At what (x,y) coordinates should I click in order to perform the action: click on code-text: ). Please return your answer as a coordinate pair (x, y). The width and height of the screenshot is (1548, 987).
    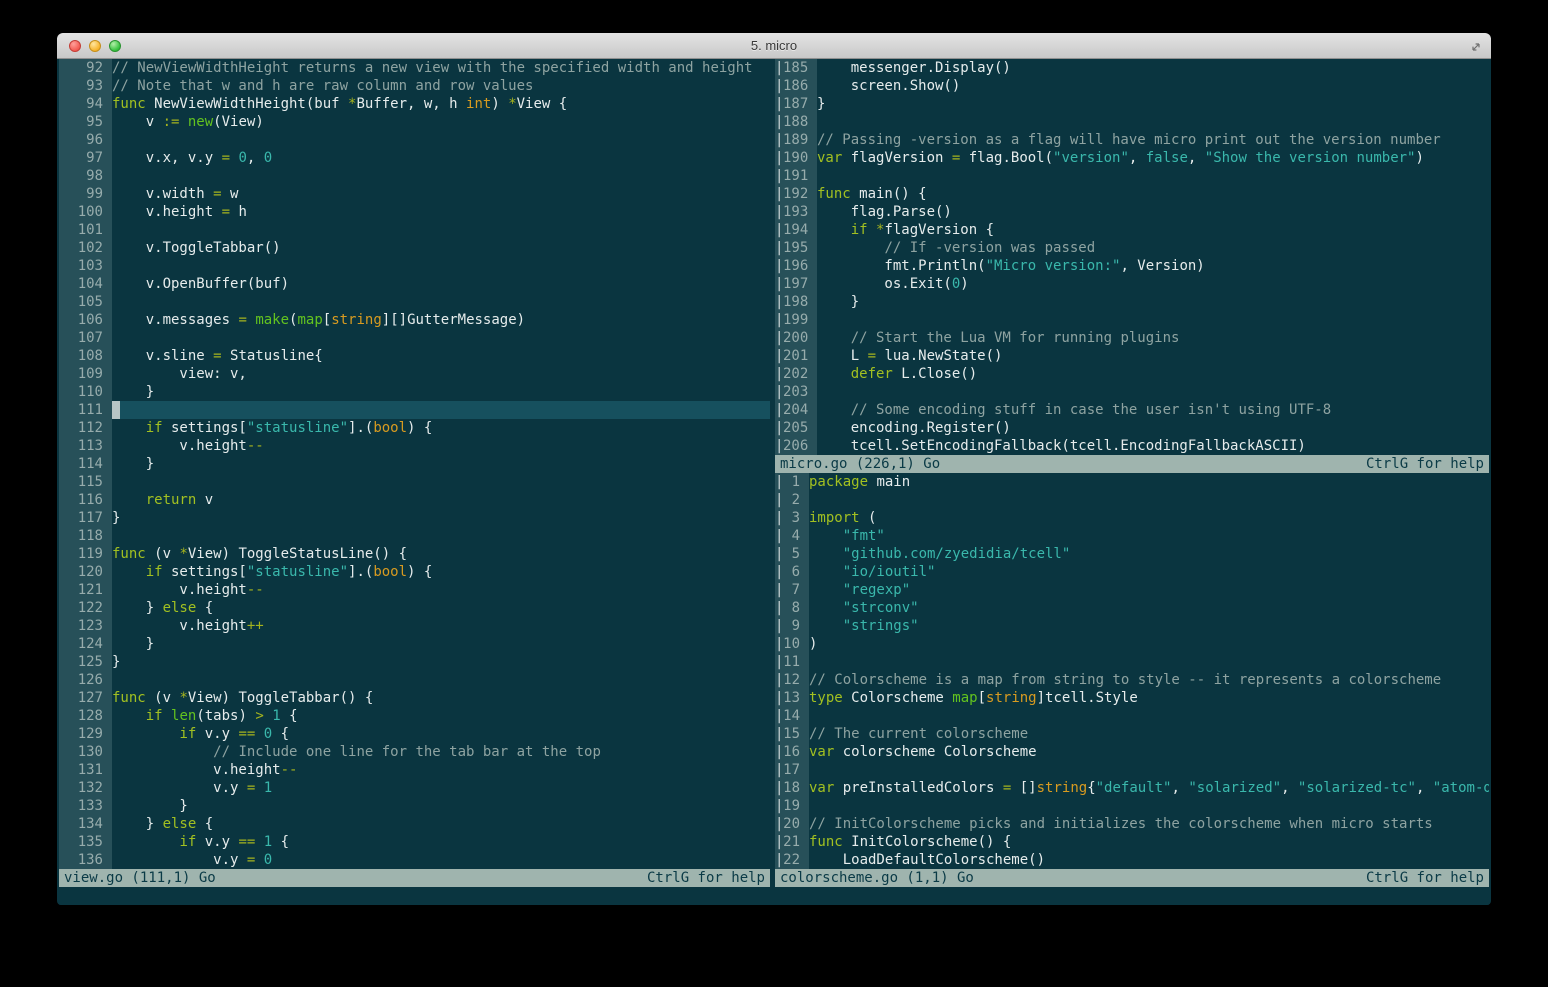
    Looking at the image, I should click on (1149, 644).